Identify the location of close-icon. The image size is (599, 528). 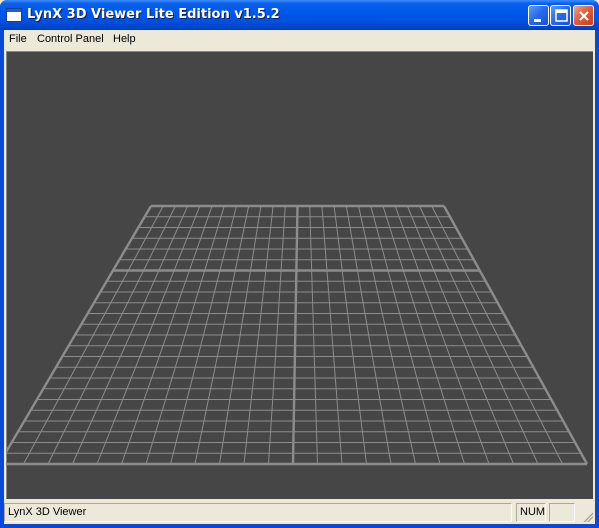
(584, 16).